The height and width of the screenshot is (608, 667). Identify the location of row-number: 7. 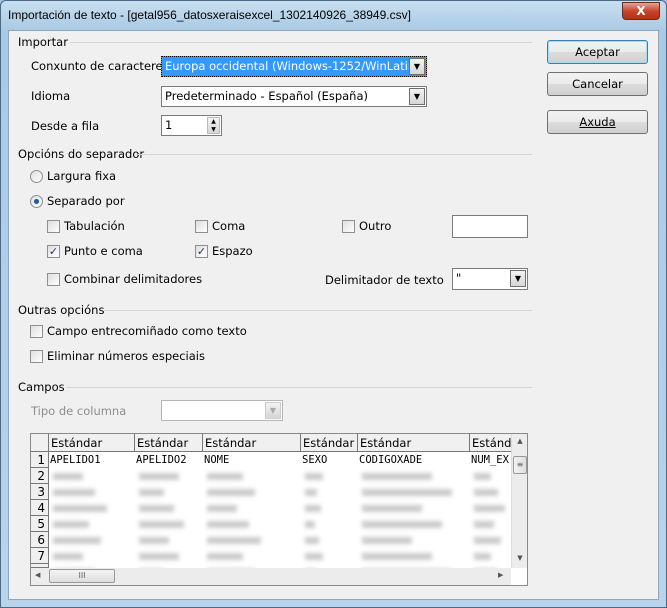
(40, 556).